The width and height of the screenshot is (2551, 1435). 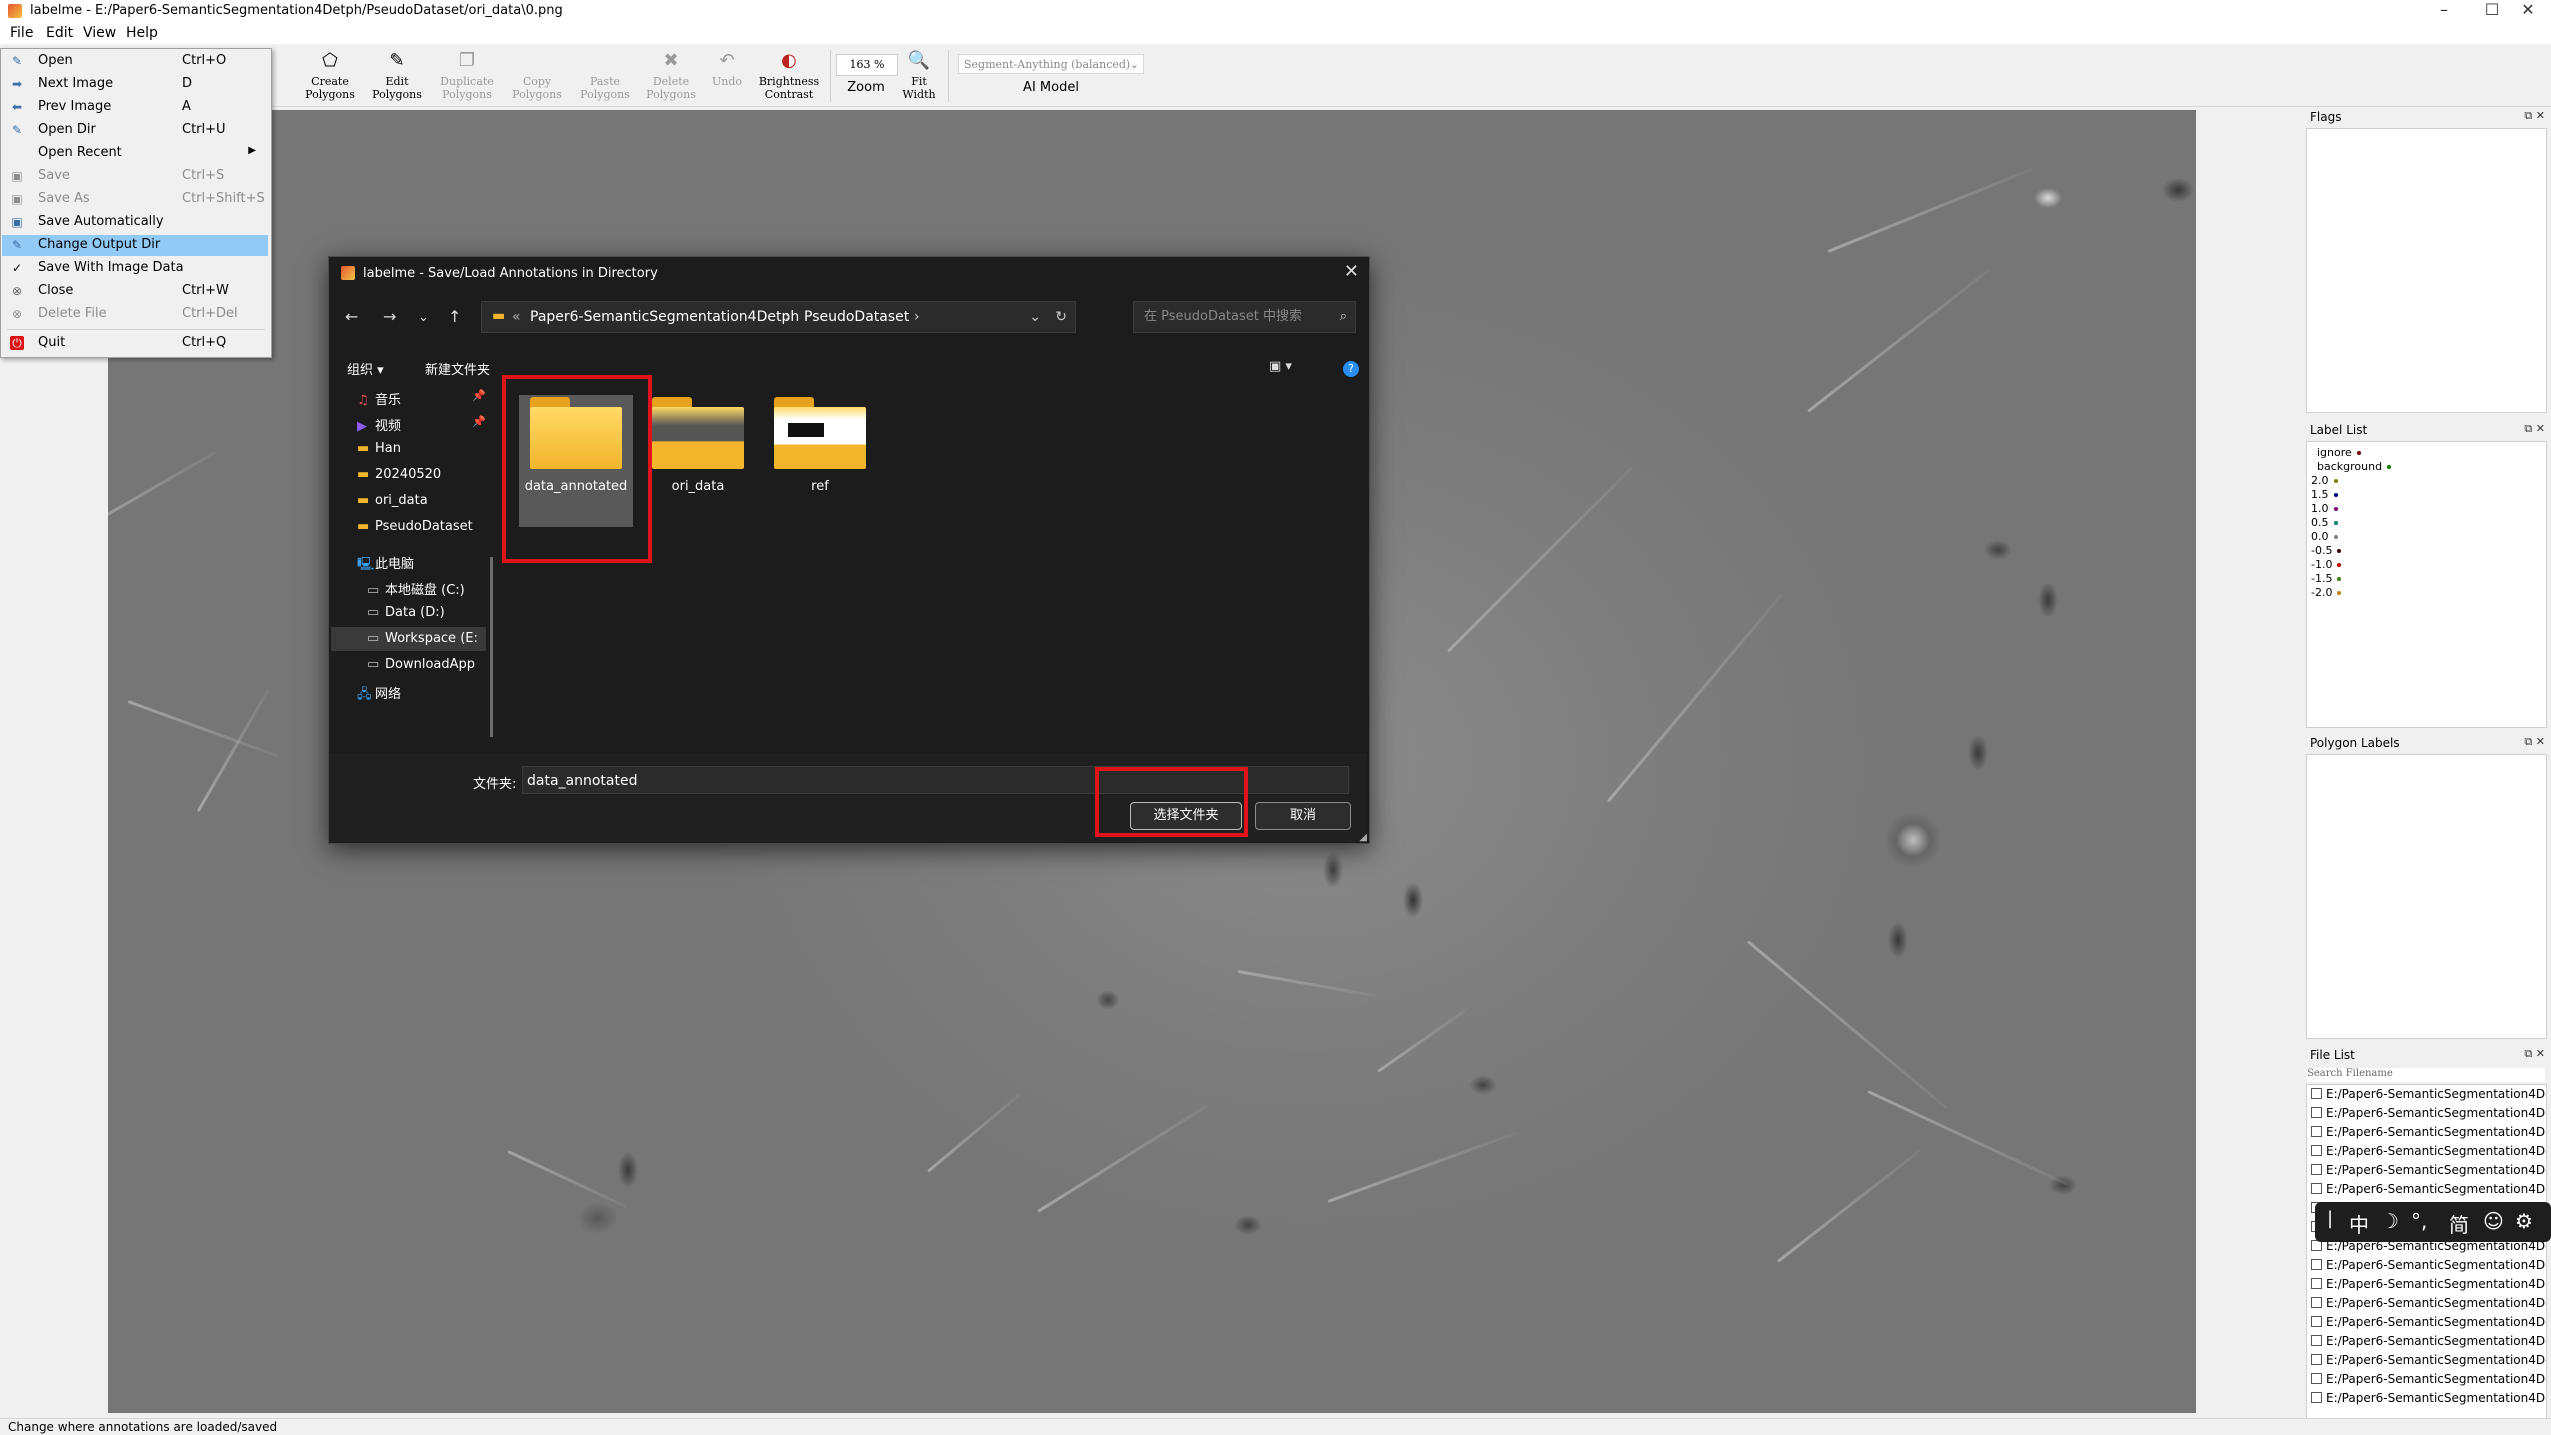 I want to click on nav-item-downloadapp: ▭ DownloadApp, so click(x=421, y=664).